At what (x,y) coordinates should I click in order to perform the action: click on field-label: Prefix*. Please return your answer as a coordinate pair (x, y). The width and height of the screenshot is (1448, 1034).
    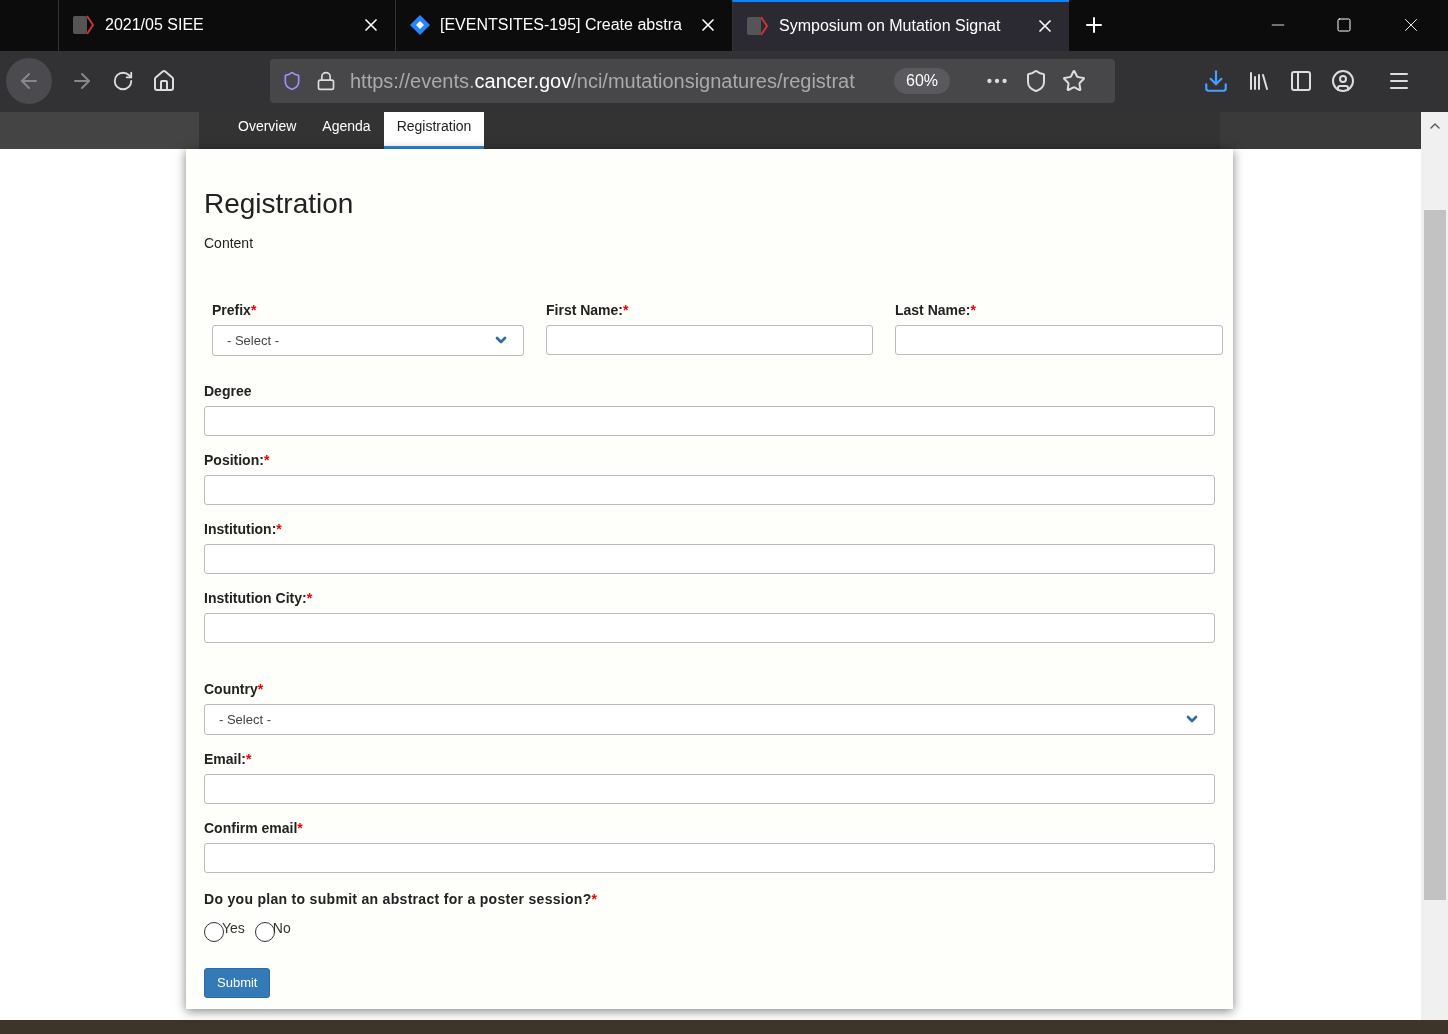
    Looking at the image, I should click on (235, 310).